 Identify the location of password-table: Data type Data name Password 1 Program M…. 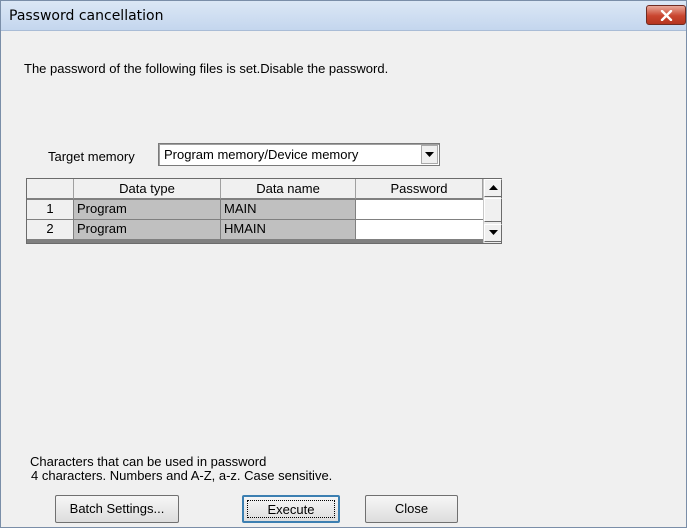
(264, 211).